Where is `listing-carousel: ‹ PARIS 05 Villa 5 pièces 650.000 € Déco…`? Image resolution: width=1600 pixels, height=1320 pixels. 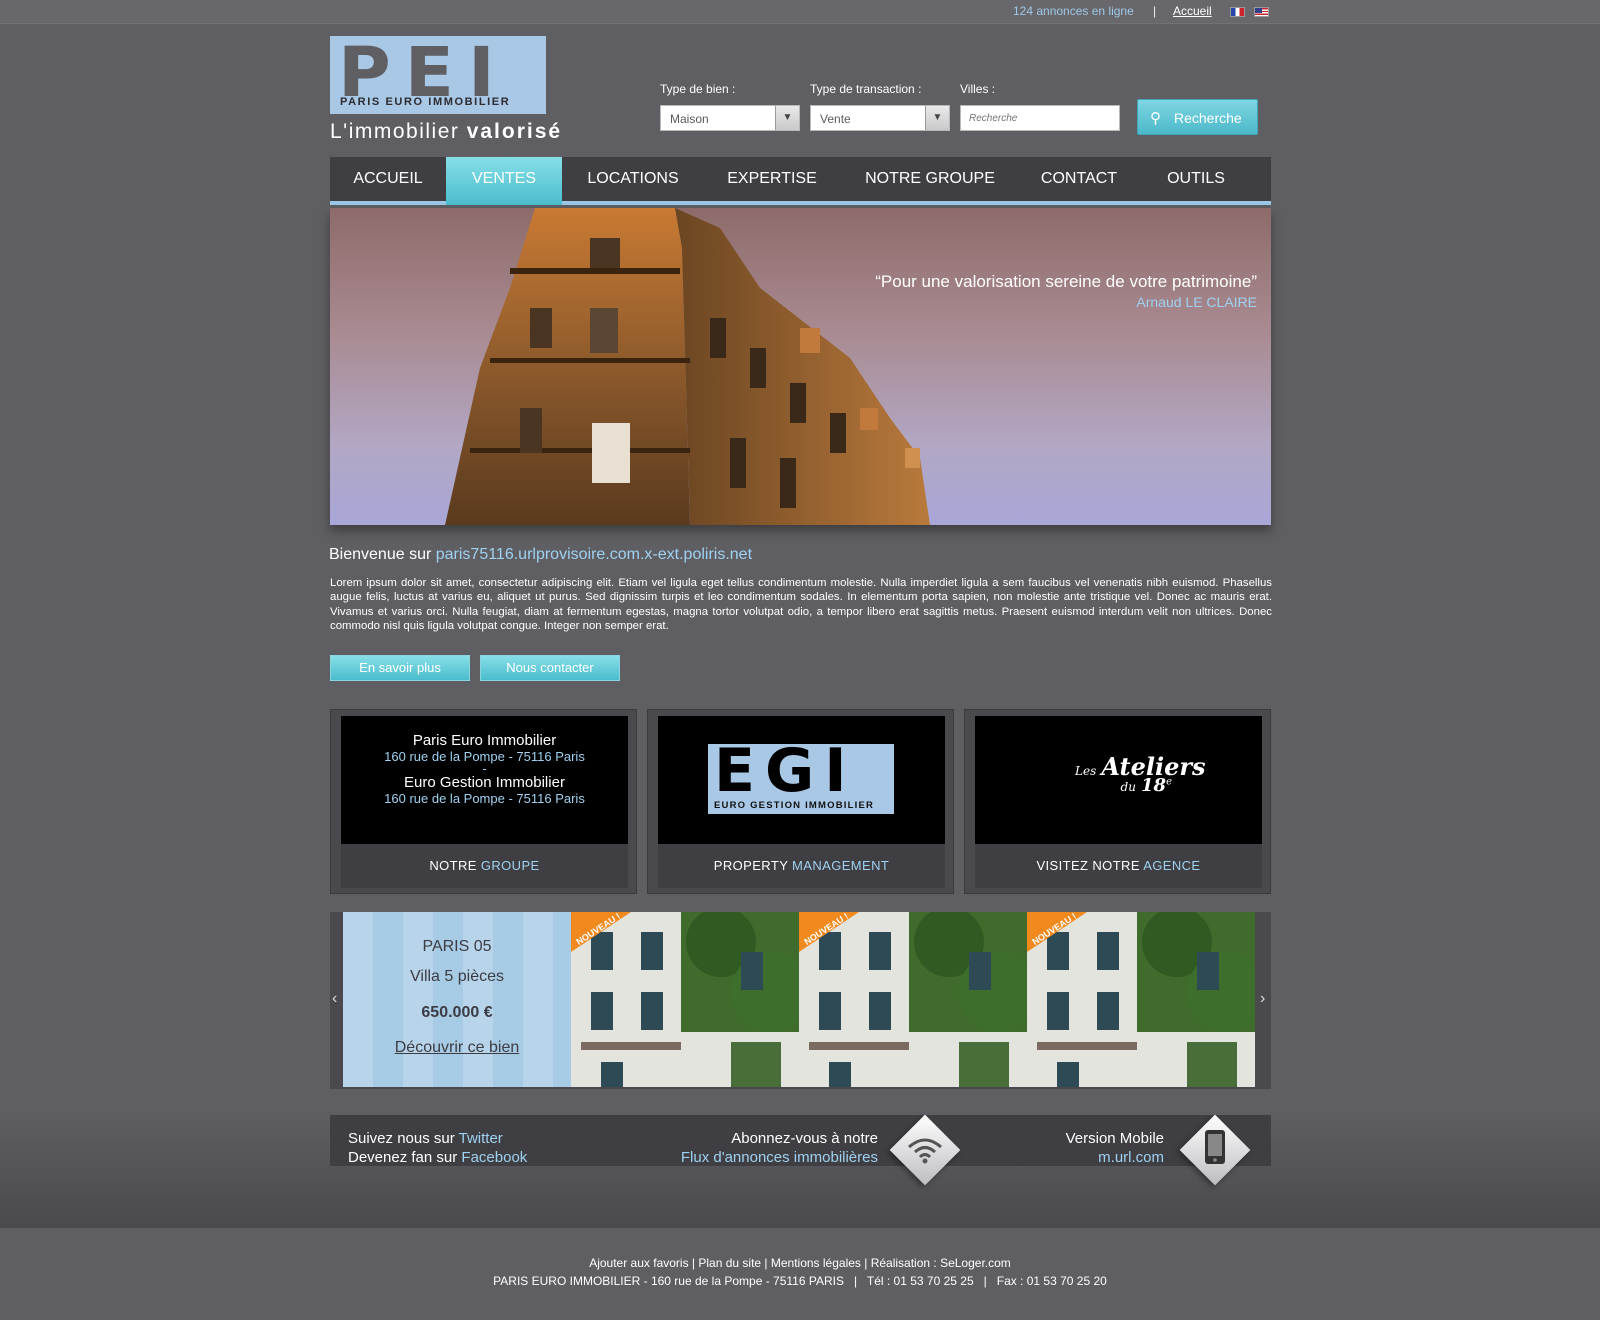 listing-carousel: ‹ PARIS 05 Villa 5 pièces 650.000 € Déco… is located at coordinates (800, 1000).